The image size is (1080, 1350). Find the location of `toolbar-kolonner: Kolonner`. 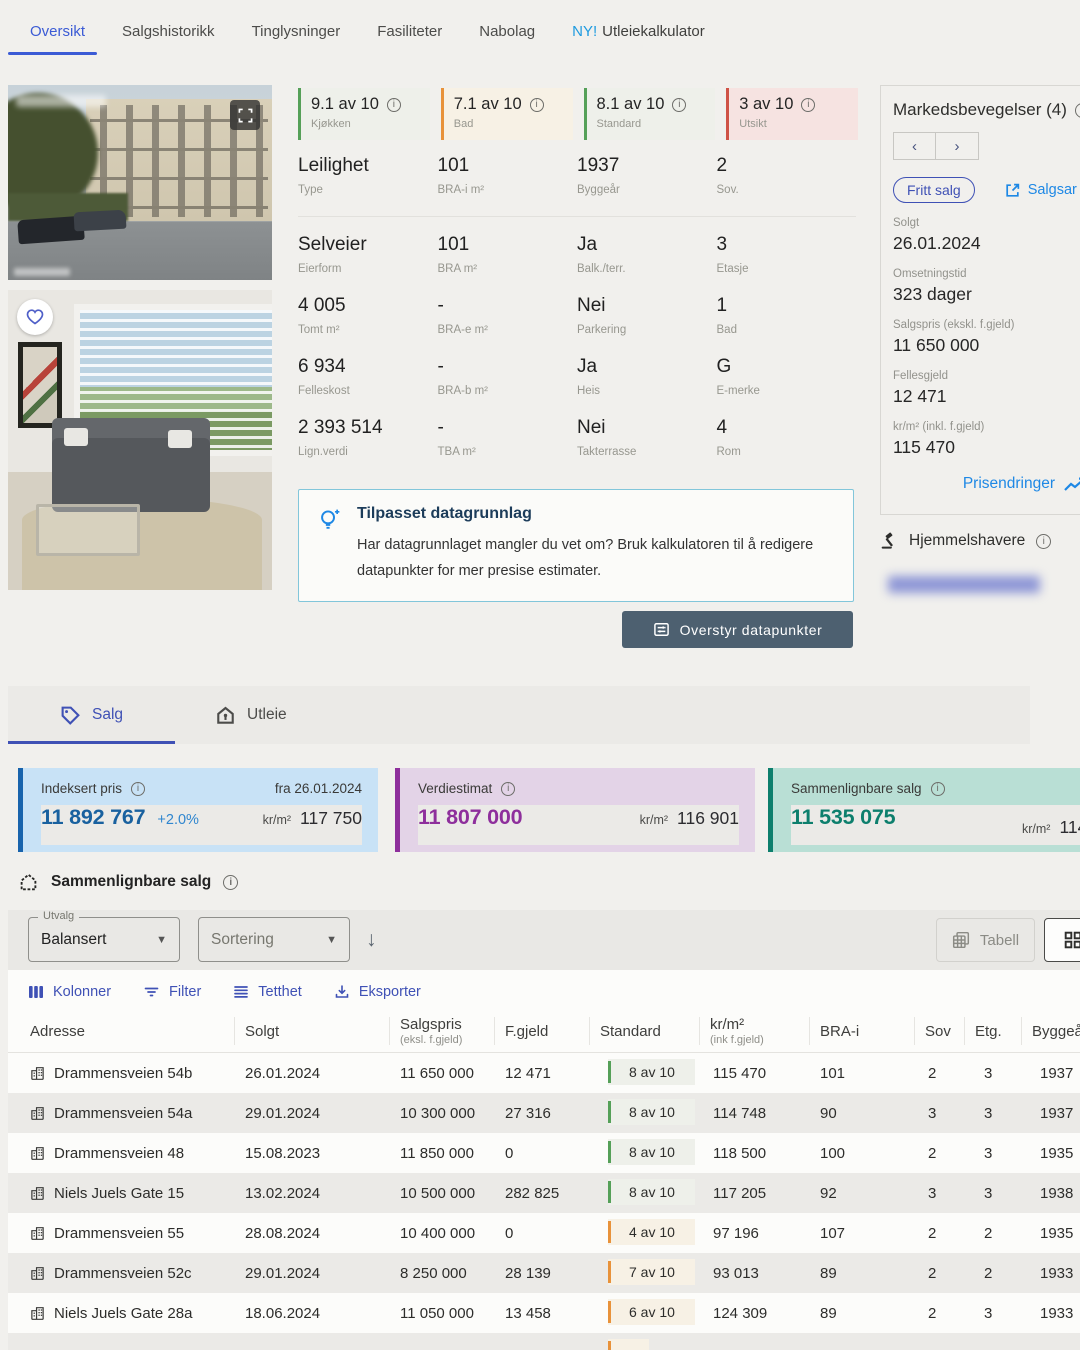

toolbar-kolonner: Kolonner is located at coordinates (69, 992).